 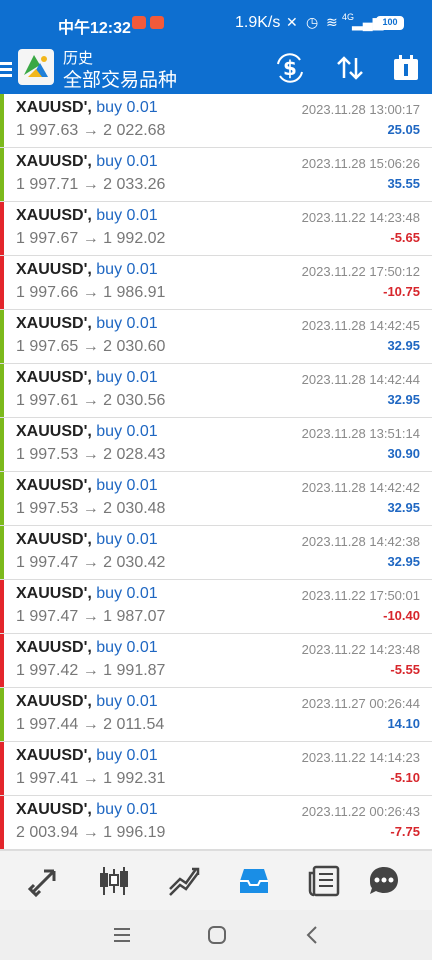 I want to click on system-nav-bar, so click(x=216, y=935).